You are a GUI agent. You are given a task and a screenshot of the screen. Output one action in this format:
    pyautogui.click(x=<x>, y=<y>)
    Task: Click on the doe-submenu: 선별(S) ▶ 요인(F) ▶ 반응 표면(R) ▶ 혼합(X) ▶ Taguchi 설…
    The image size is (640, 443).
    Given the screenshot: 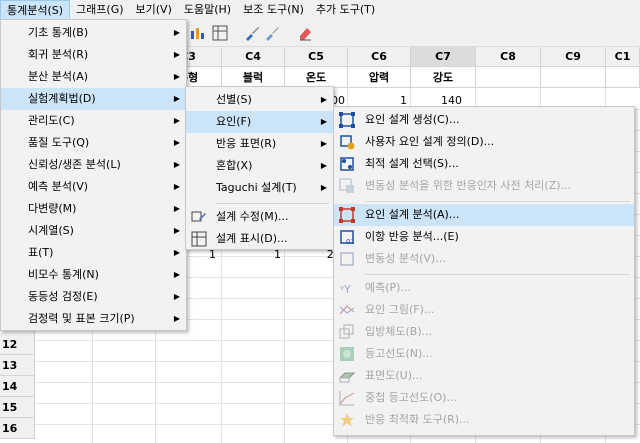 What is the action you would take?
    pyautogui.click(x=259, y=168)
    